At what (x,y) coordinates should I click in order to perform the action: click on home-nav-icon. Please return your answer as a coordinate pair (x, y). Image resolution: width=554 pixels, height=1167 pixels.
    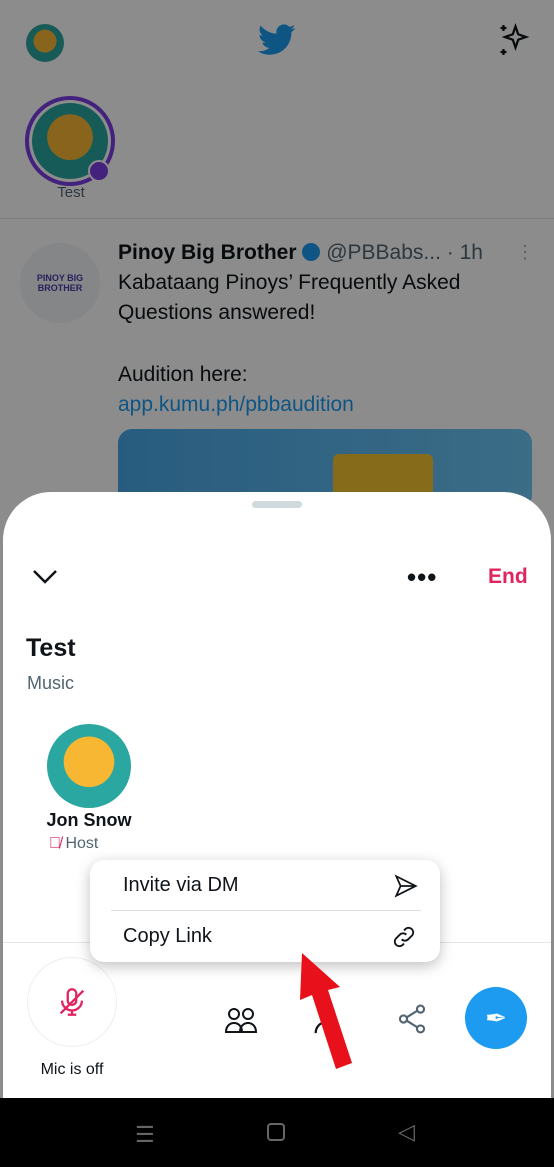
    Looking at the image, I should click on (276, 1132).